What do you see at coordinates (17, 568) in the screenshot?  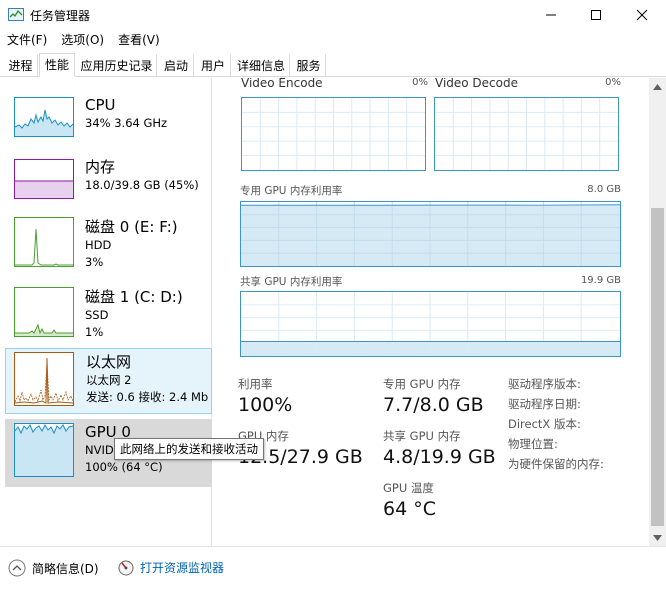 I see `chevron-up-circle-icon` at bounding box center [17, 568].